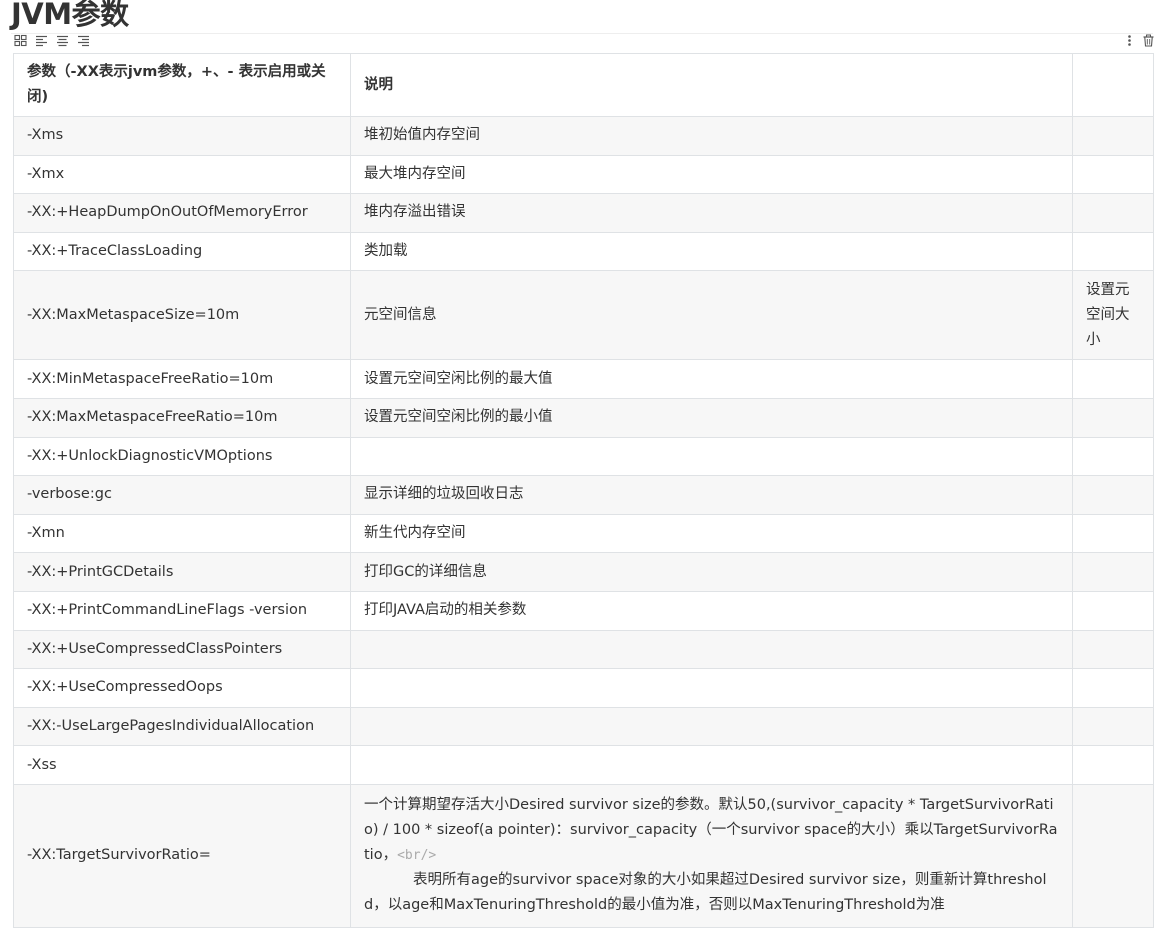 The width and height of the screenshot is (1167, 939). I want to click on cell-param: -Xms, so click(182, 136).